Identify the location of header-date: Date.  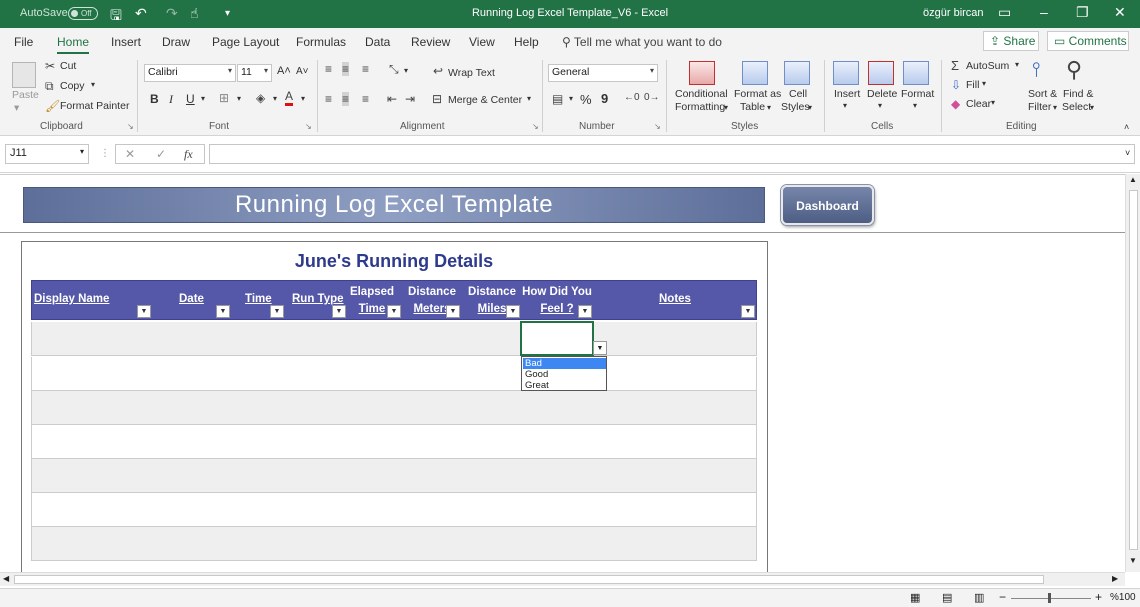
(191, 299).